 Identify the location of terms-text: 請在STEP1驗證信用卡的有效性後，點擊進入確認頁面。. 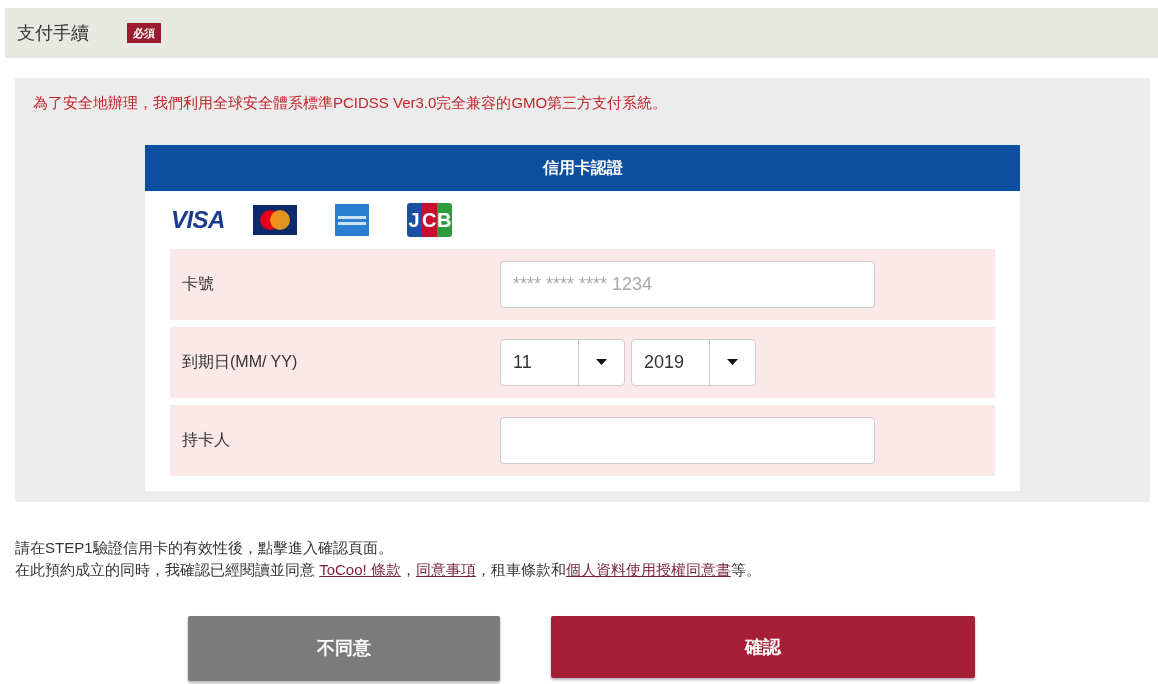
(204, 548).